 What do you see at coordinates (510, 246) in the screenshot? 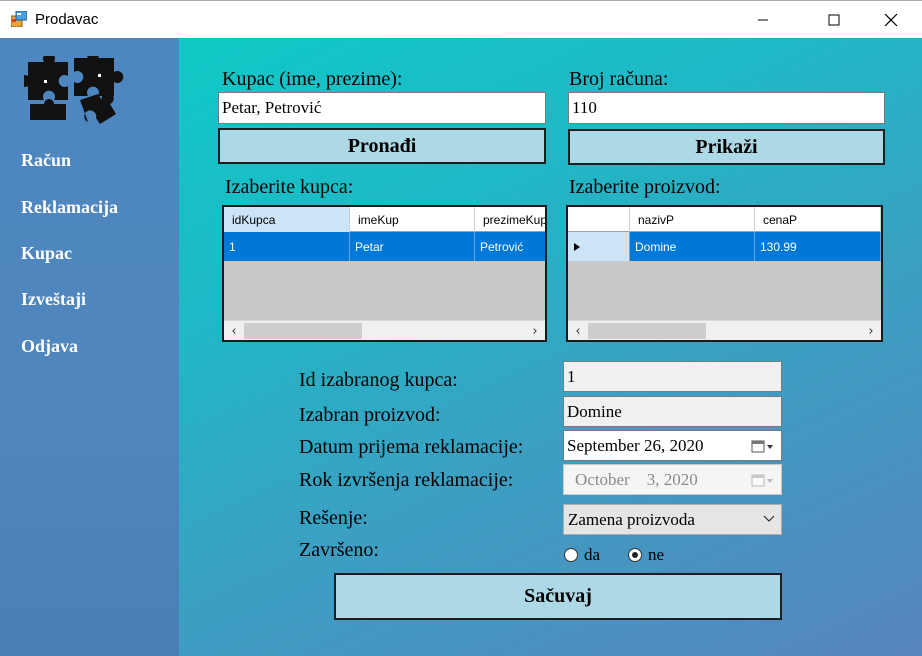
I see `table-cell: Petrović` at bounding box center [510, 246].